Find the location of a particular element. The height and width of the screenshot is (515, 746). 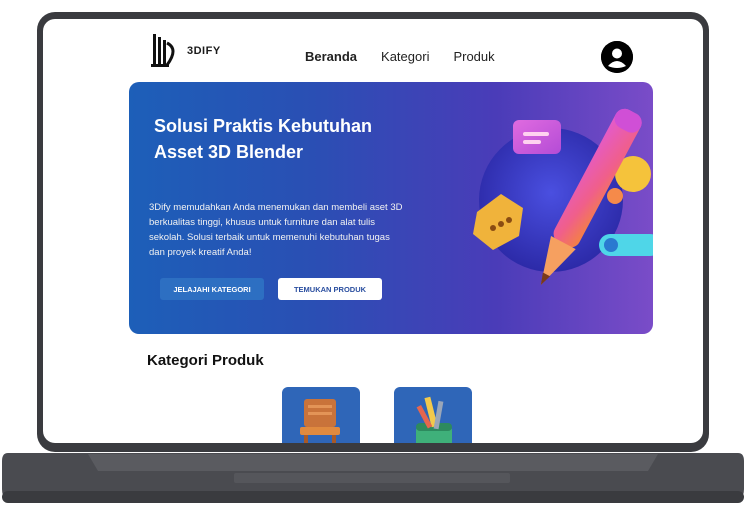

user-icon is located at coordinates (617, 57).